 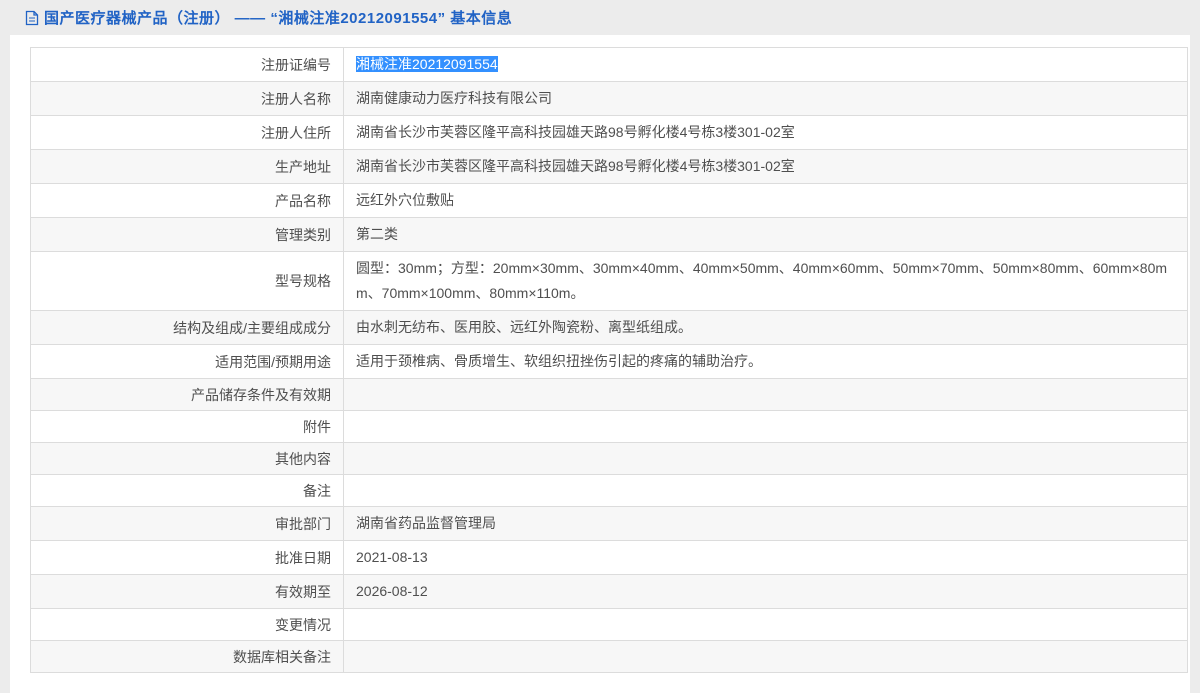 I want to click on table-row-product-name: 产品名称 远红外穴位敷贴, so click(x=609, y=200).